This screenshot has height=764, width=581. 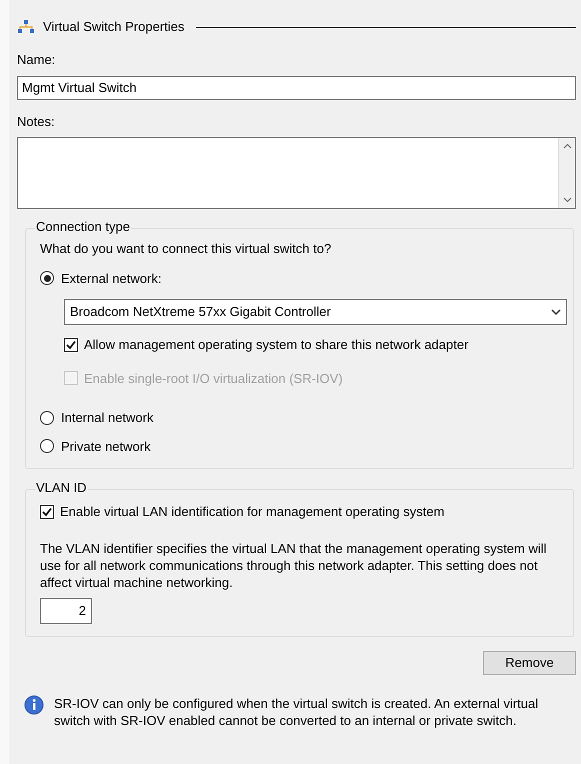 What do you see at coordinates (252, 512) in the screenshot?
I see `checkbox-label: Enable virtual LAN identification for management operating system` at bounding box center [252, 512].